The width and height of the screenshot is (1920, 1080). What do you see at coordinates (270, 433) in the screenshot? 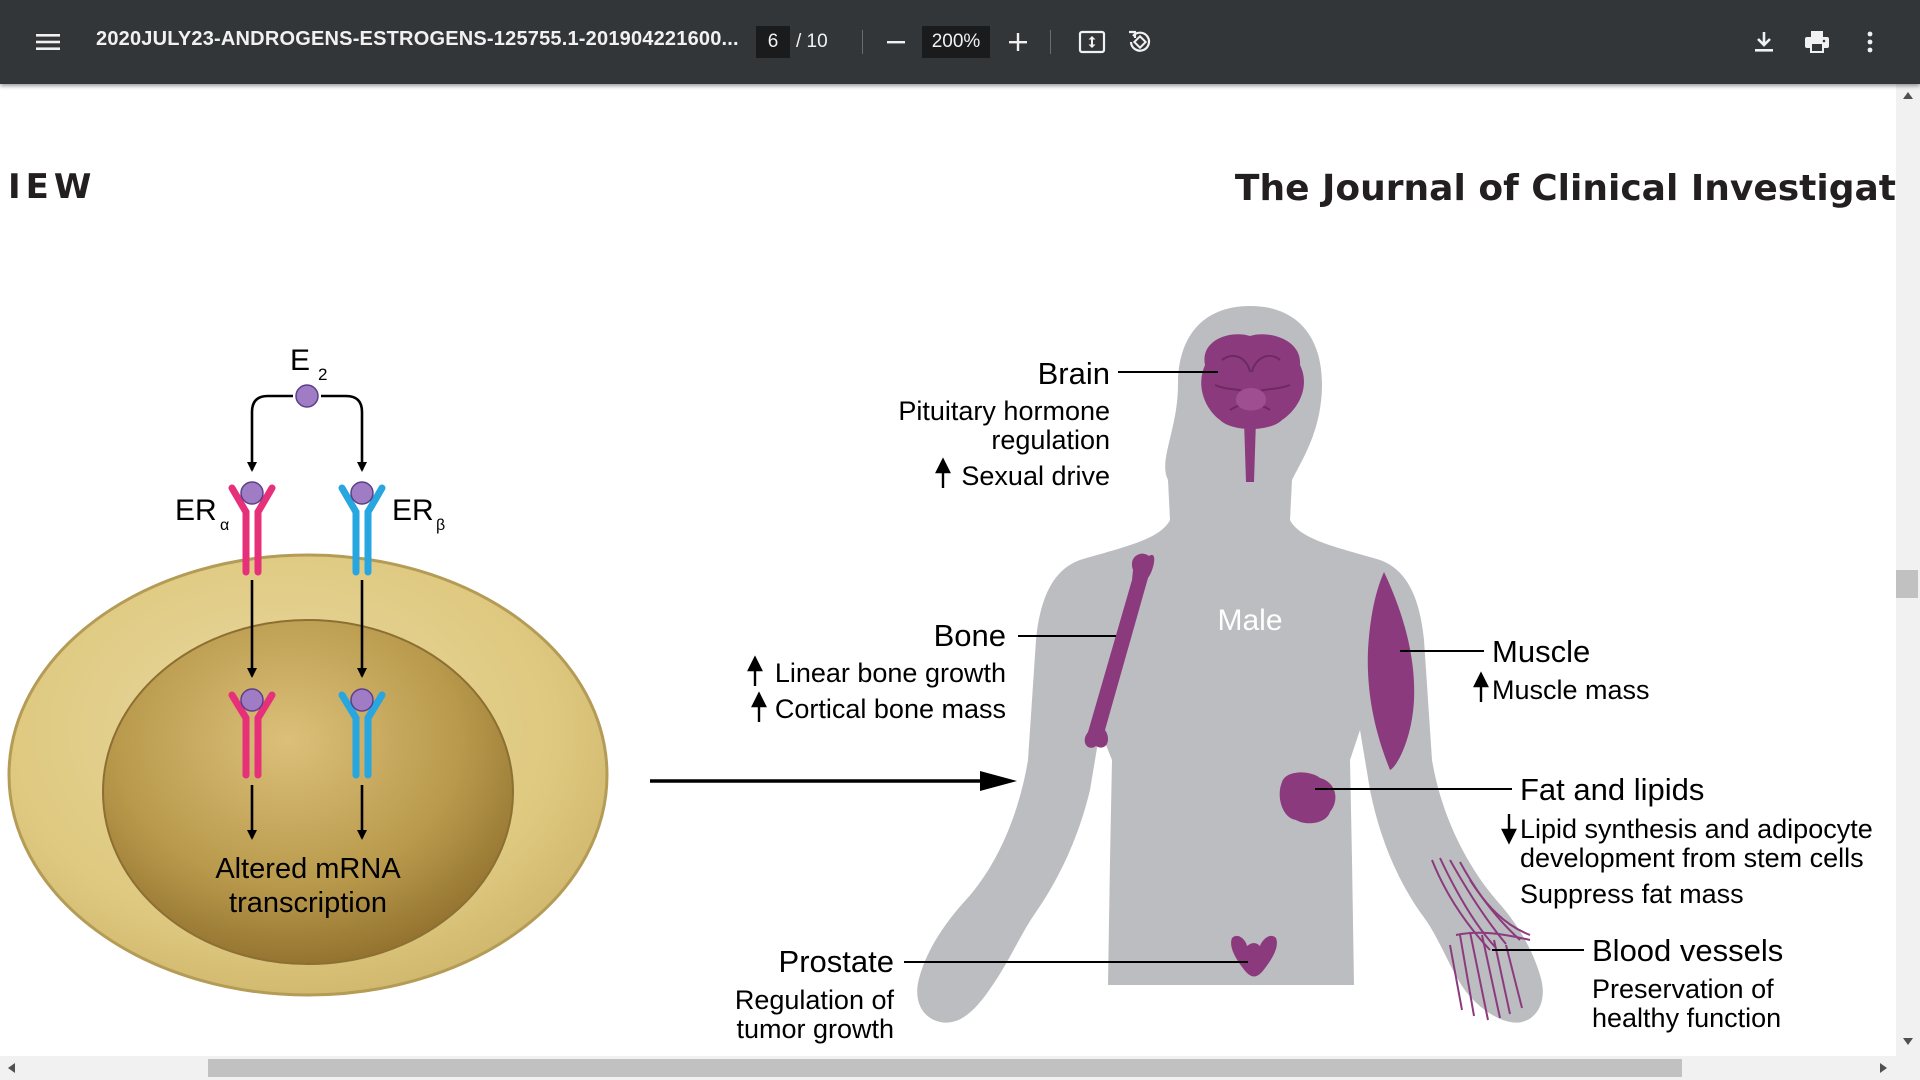
I see `ligand-arrow-alpha` at bounding box center [270, 433].